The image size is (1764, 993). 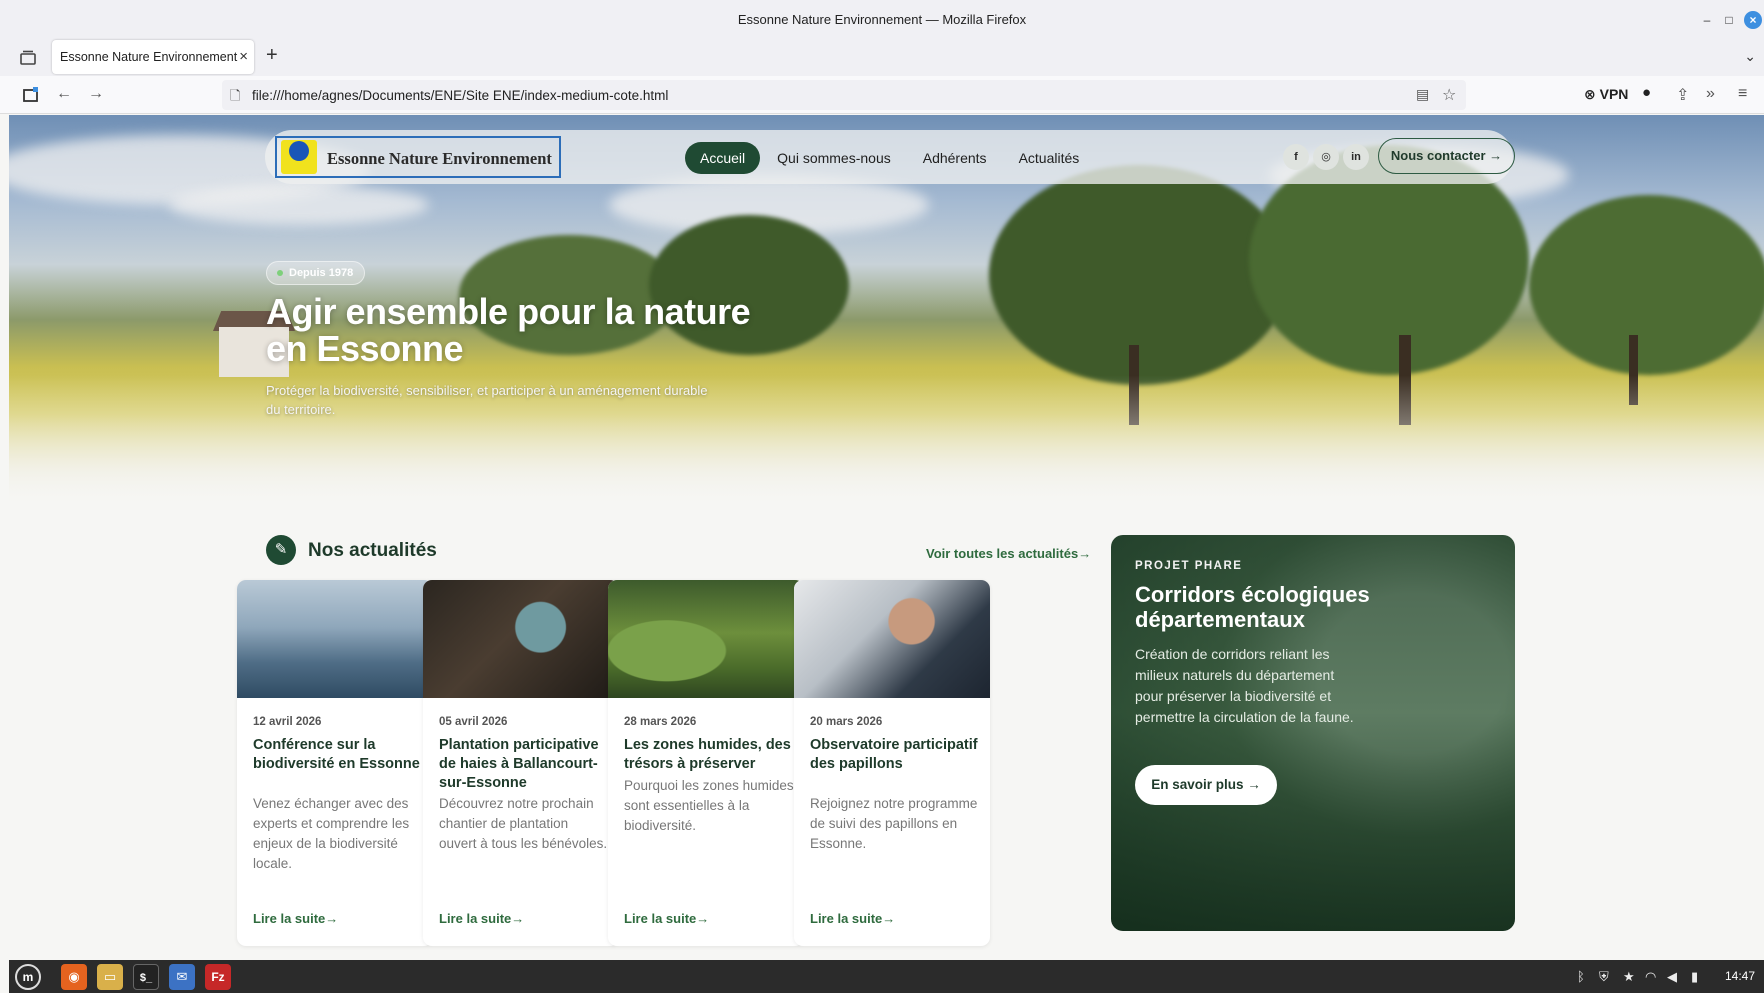 What do you see at coordinates (846, 722) in the screenshot?
I see `card-date: 20 mars 2026` at bounding box center [846, 722].